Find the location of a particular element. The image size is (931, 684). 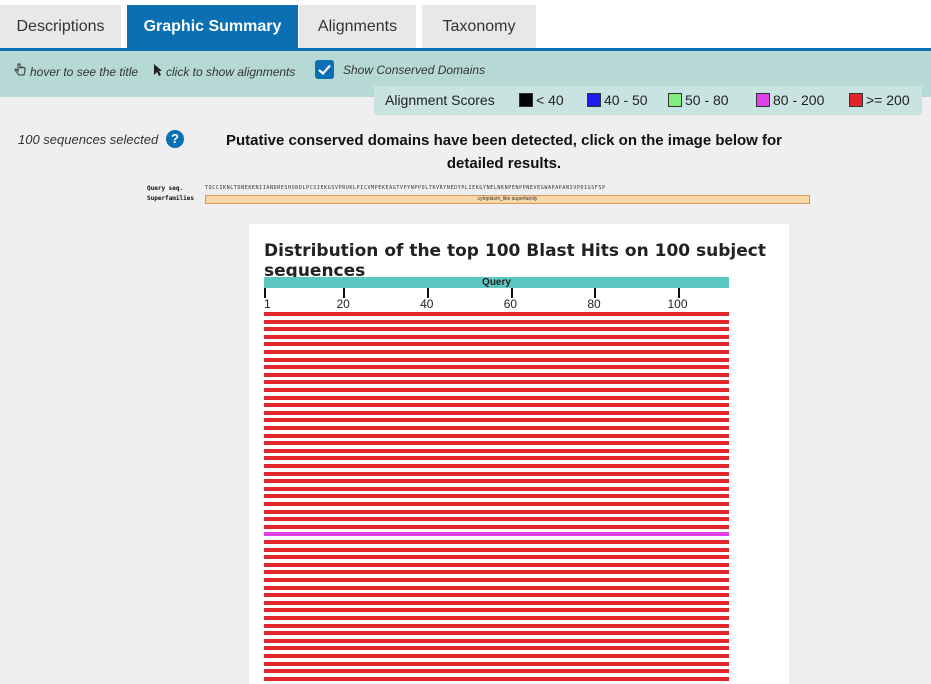

sequences-selected-count: 100 sequences selected is located at coordinates (88, 139).